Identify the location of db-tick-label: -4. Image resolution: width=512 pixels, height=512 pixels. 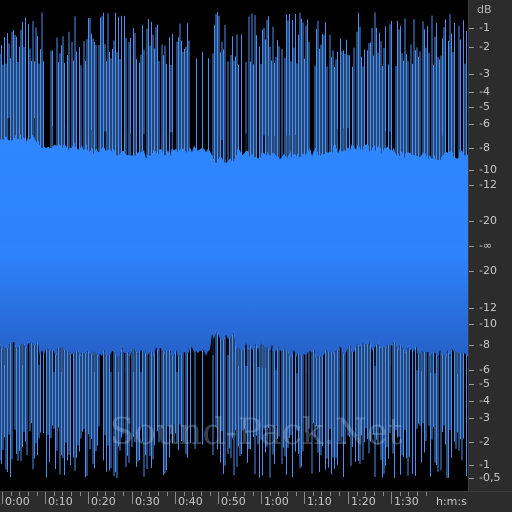
(484, 400).